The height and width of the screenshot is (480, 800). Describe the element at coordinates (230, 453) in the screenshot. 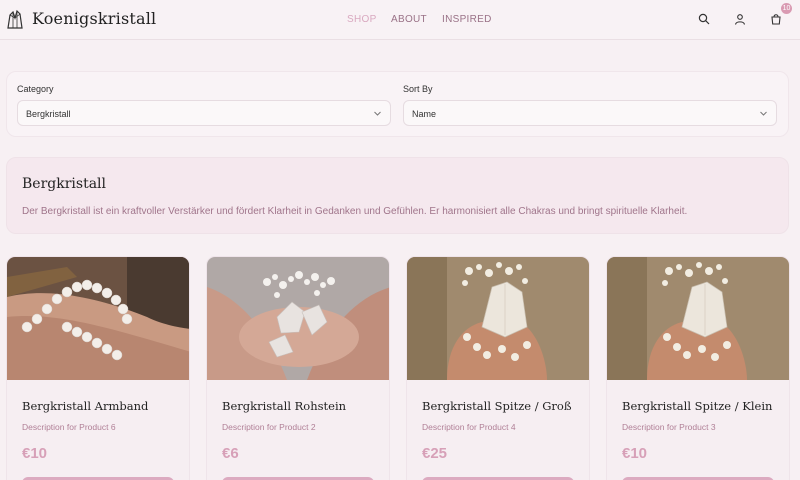

I see `product-price: €6` at that location.